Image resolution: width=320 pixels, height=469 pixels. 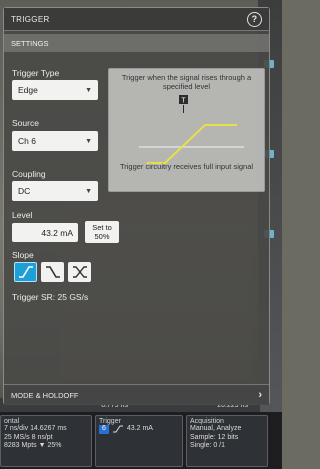 What do you see at coordinates (136, 43) in the screenshot?
I see `settings-section-bar: SETTINGS` at bounding box center [136, 43].